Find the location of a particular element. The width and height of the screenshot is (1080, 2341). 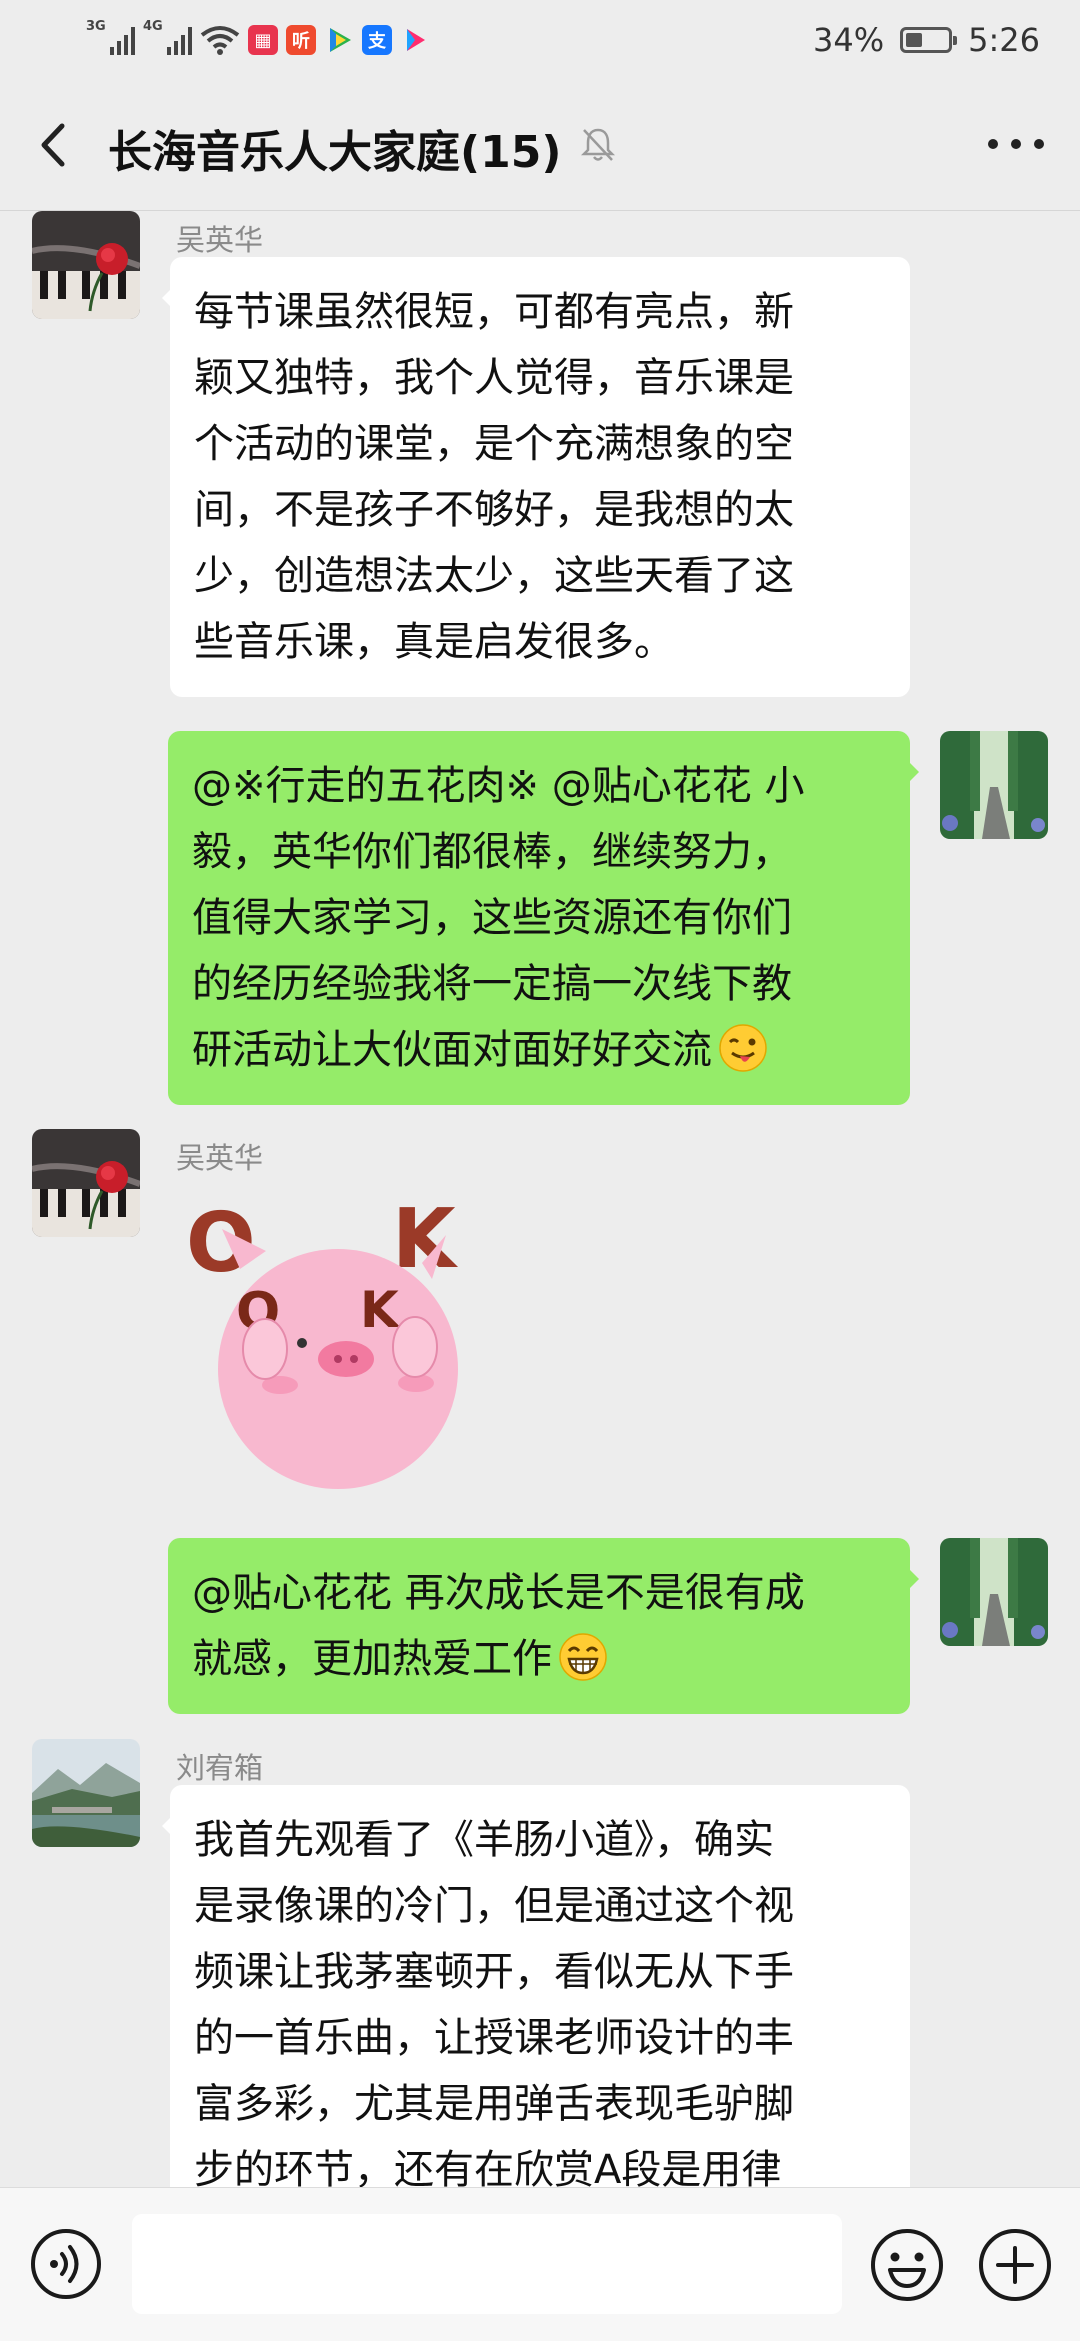

message-line: 的一首乐曲，让授课老师设计的丰 is located at coordinates (494, 2038).